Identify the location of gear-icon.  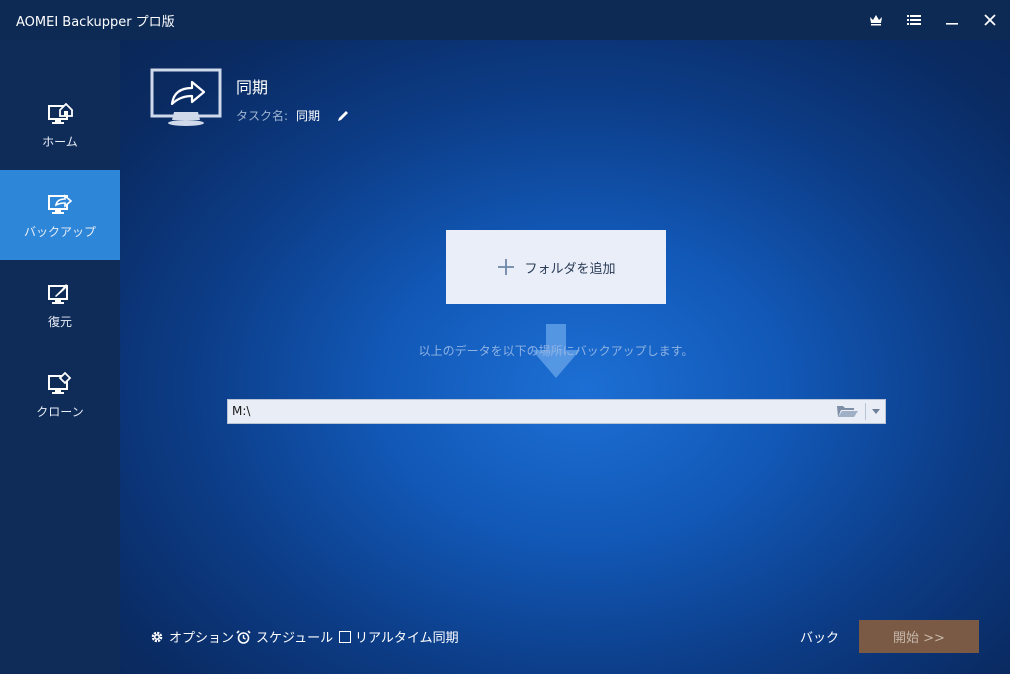
(157, 636).